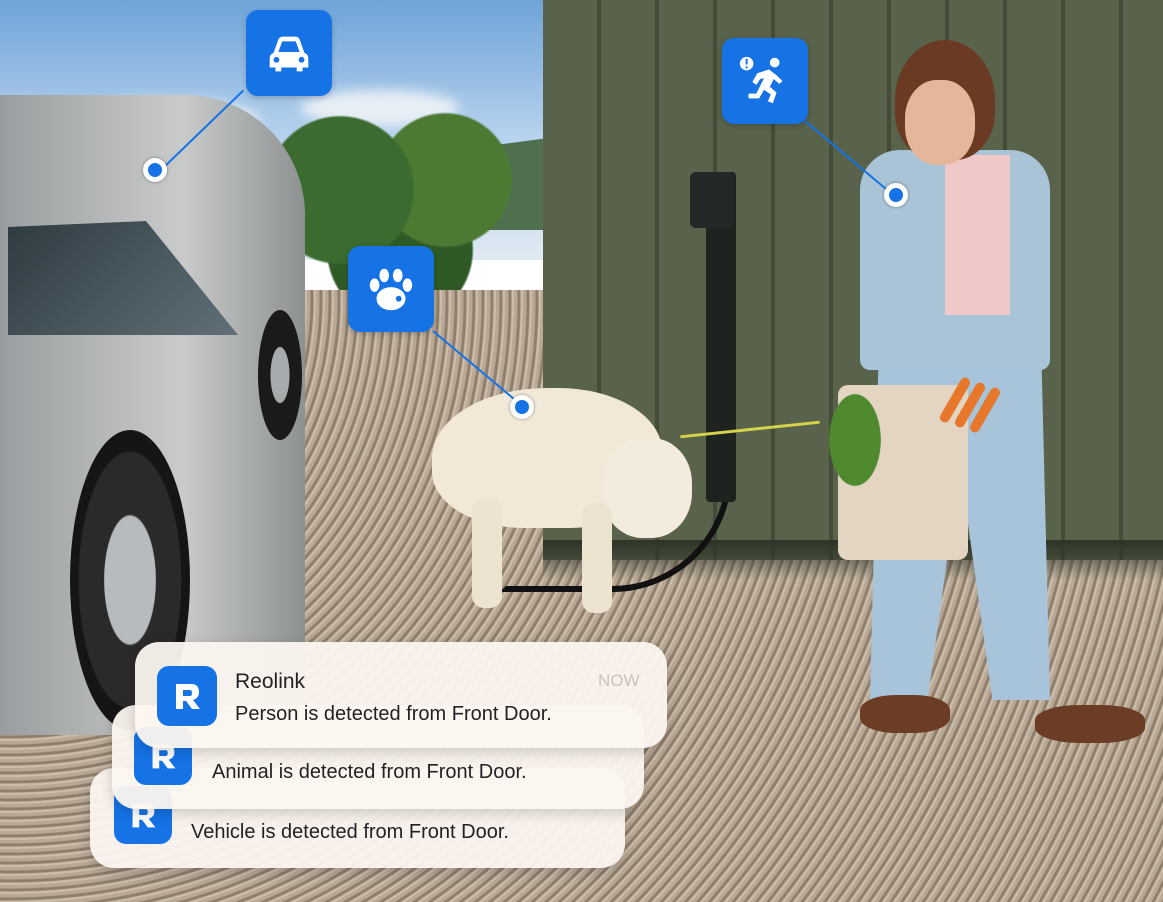  What do you see at coordinates (712, 200) in the screenshot?
I see `ev-charger` at bounding box center [712, 200].